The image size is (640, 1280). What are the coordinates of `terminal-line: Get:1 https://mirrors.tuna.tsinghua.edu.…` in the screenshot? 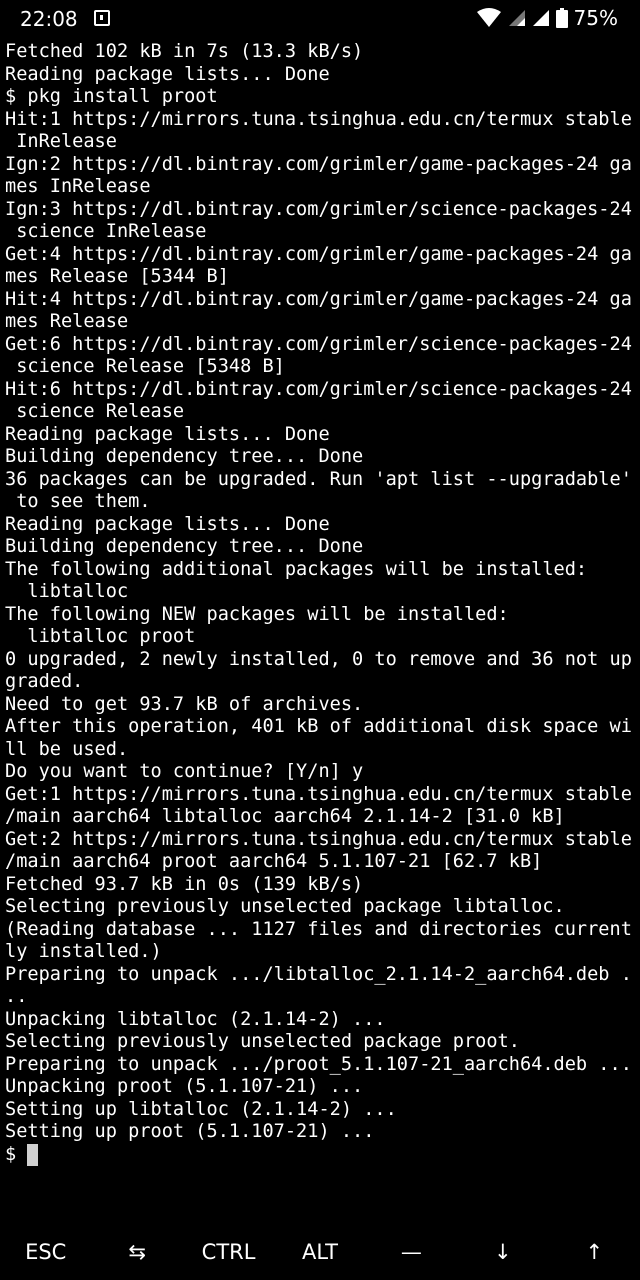 It's located at (318, 794).